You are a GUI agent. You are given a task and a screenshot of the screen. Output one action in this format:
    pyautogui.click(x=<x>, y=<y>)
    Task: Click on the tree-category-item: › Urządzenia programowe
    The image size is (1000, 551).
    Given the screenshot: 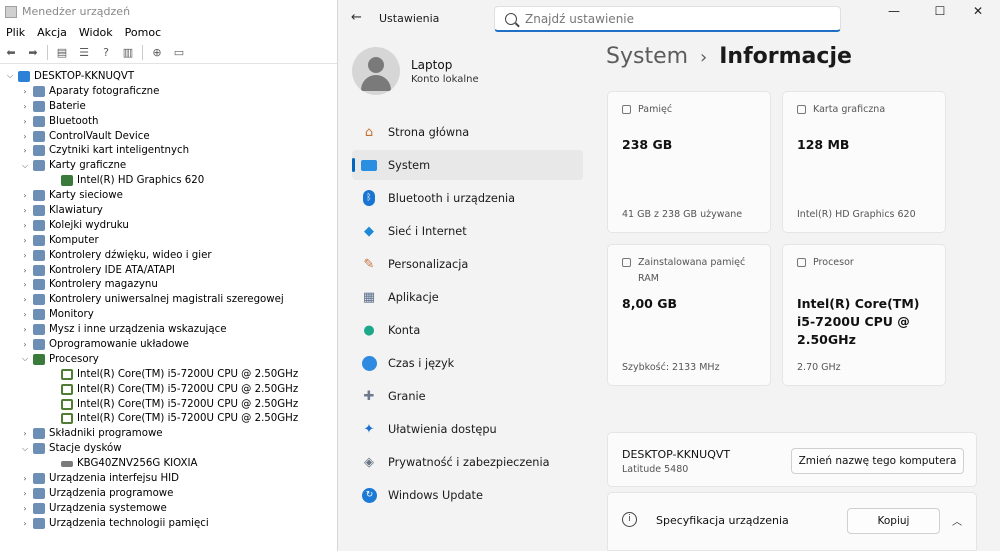 What is the action you would take?
    pyautogui.click(x=168, y=493)
    